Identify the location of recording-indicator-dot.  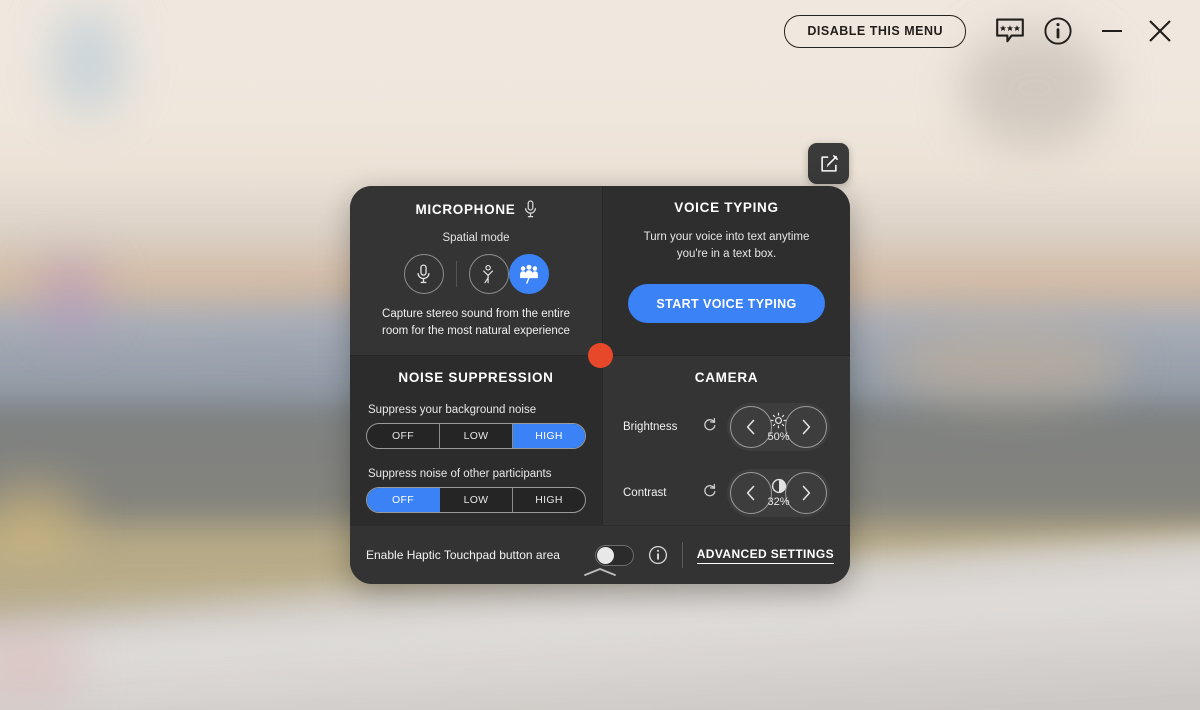
(600, 355).